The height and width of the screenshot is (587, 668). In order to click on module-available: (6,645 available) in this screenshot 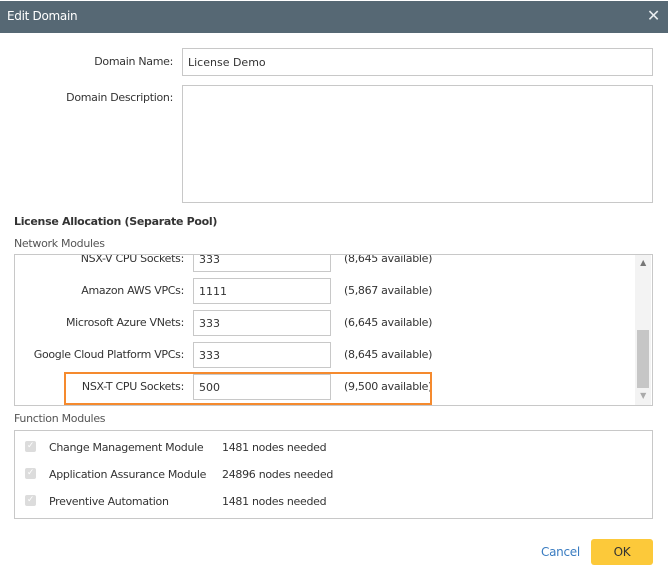, I will do `click(388, 322)`.